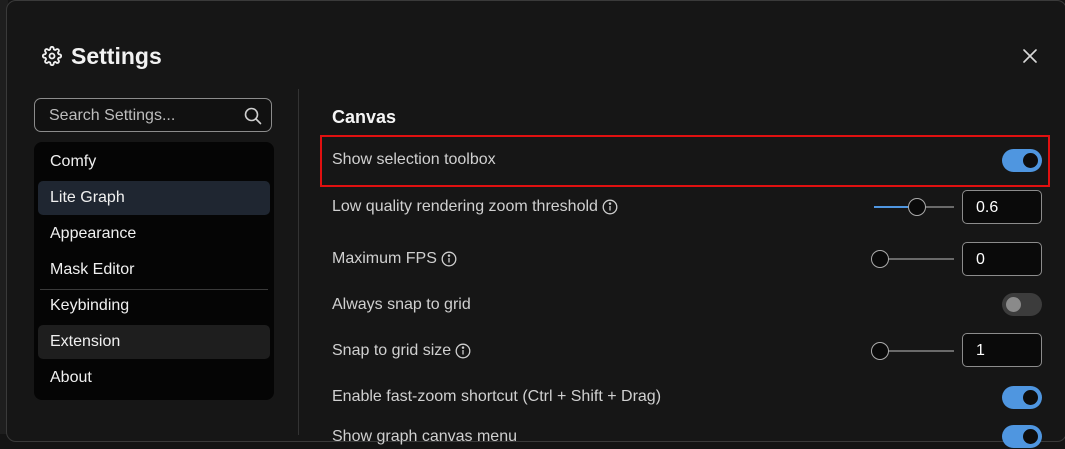 This screenshot has height=449, width=1065. What do you see at coordinates (912, 259) in the screenshot?
I see `max-fps-slider` at bounding box center [912, 259].